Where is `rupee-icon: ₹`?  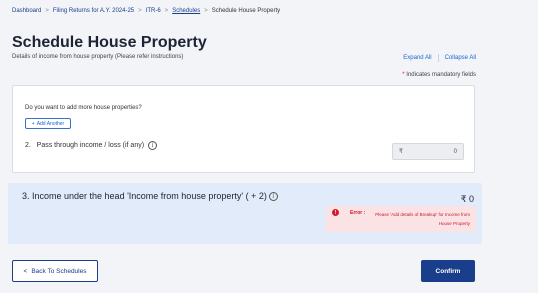 rupee-icon: ₹ is located at coordinates (401, 152).